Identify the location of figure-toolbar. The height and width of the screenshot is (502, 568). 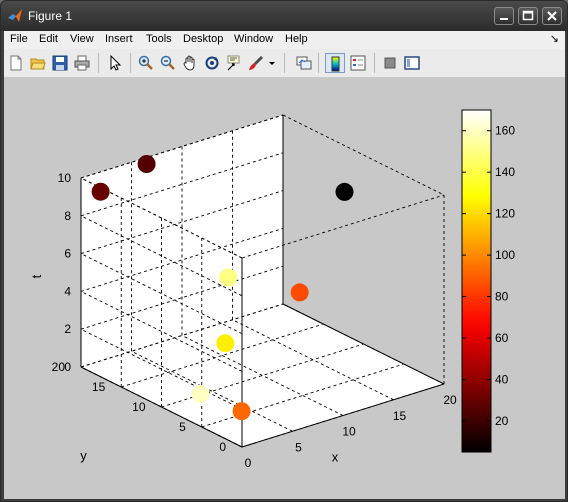
(284, 63).